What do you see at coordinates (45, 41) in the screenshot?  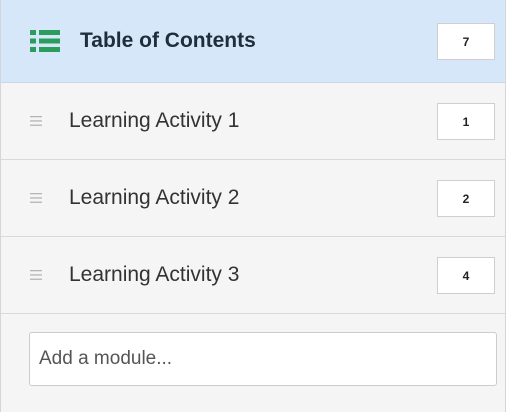 I see `list-icon` at bounding box center [45, 41].